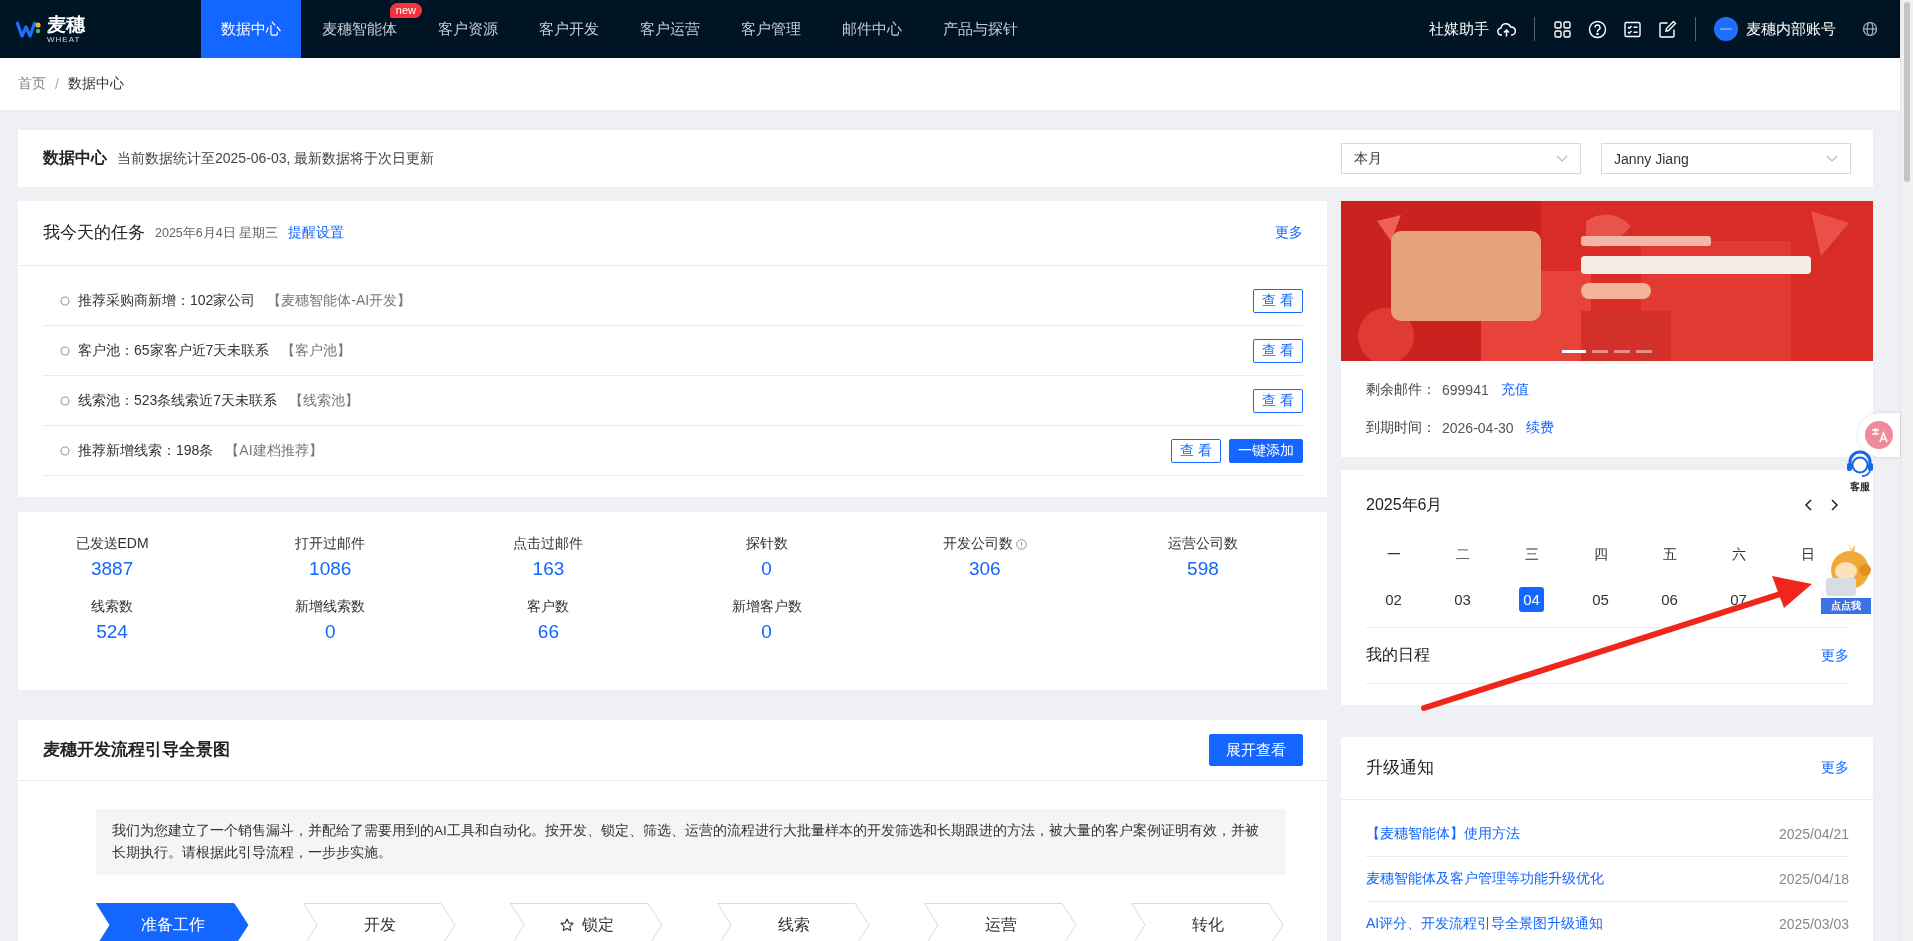 The width and height of the screenshot is (1913, 941). Describe the element at coordinates (251, 29) in the screenshot. I see `nav-tab: 数据中心` at that location.